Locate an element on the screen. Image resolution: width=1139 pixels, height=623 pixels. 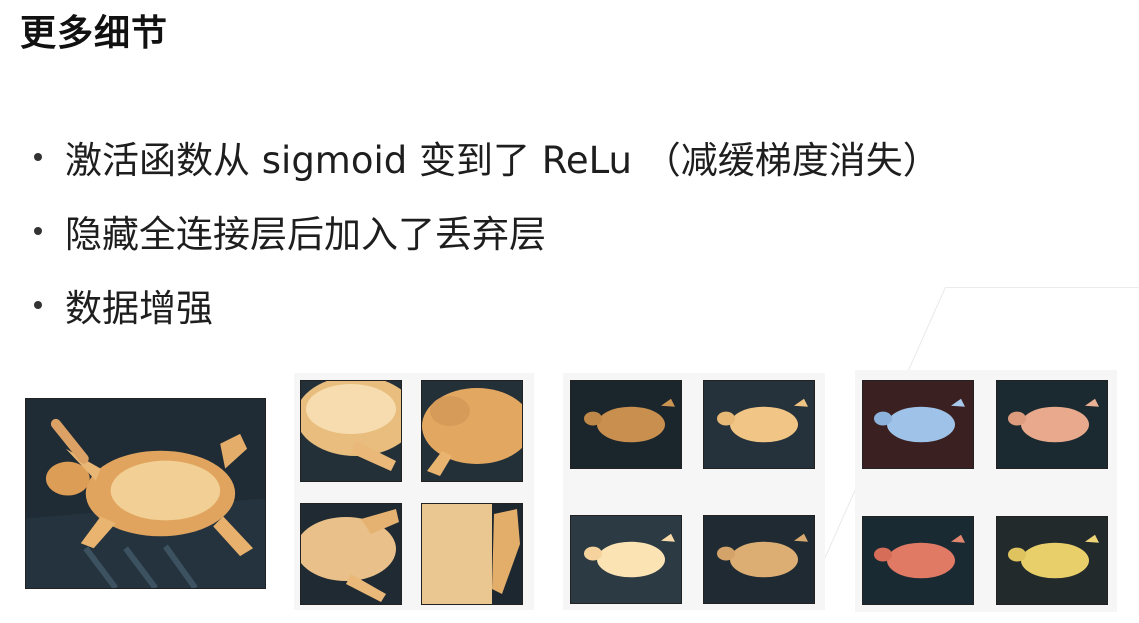
decorative-line is located at coordinates (1042, 287).